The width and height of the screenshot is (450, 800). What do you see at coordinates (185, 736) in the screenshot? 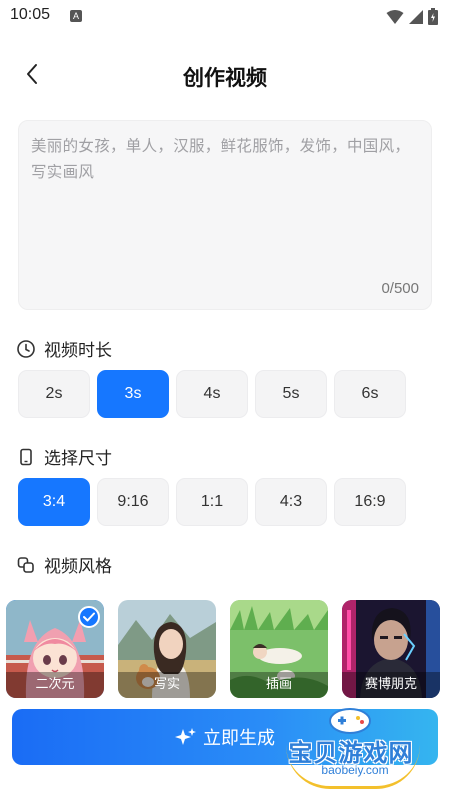
I see `sparkle-icon` at bounding box center [185, 736].